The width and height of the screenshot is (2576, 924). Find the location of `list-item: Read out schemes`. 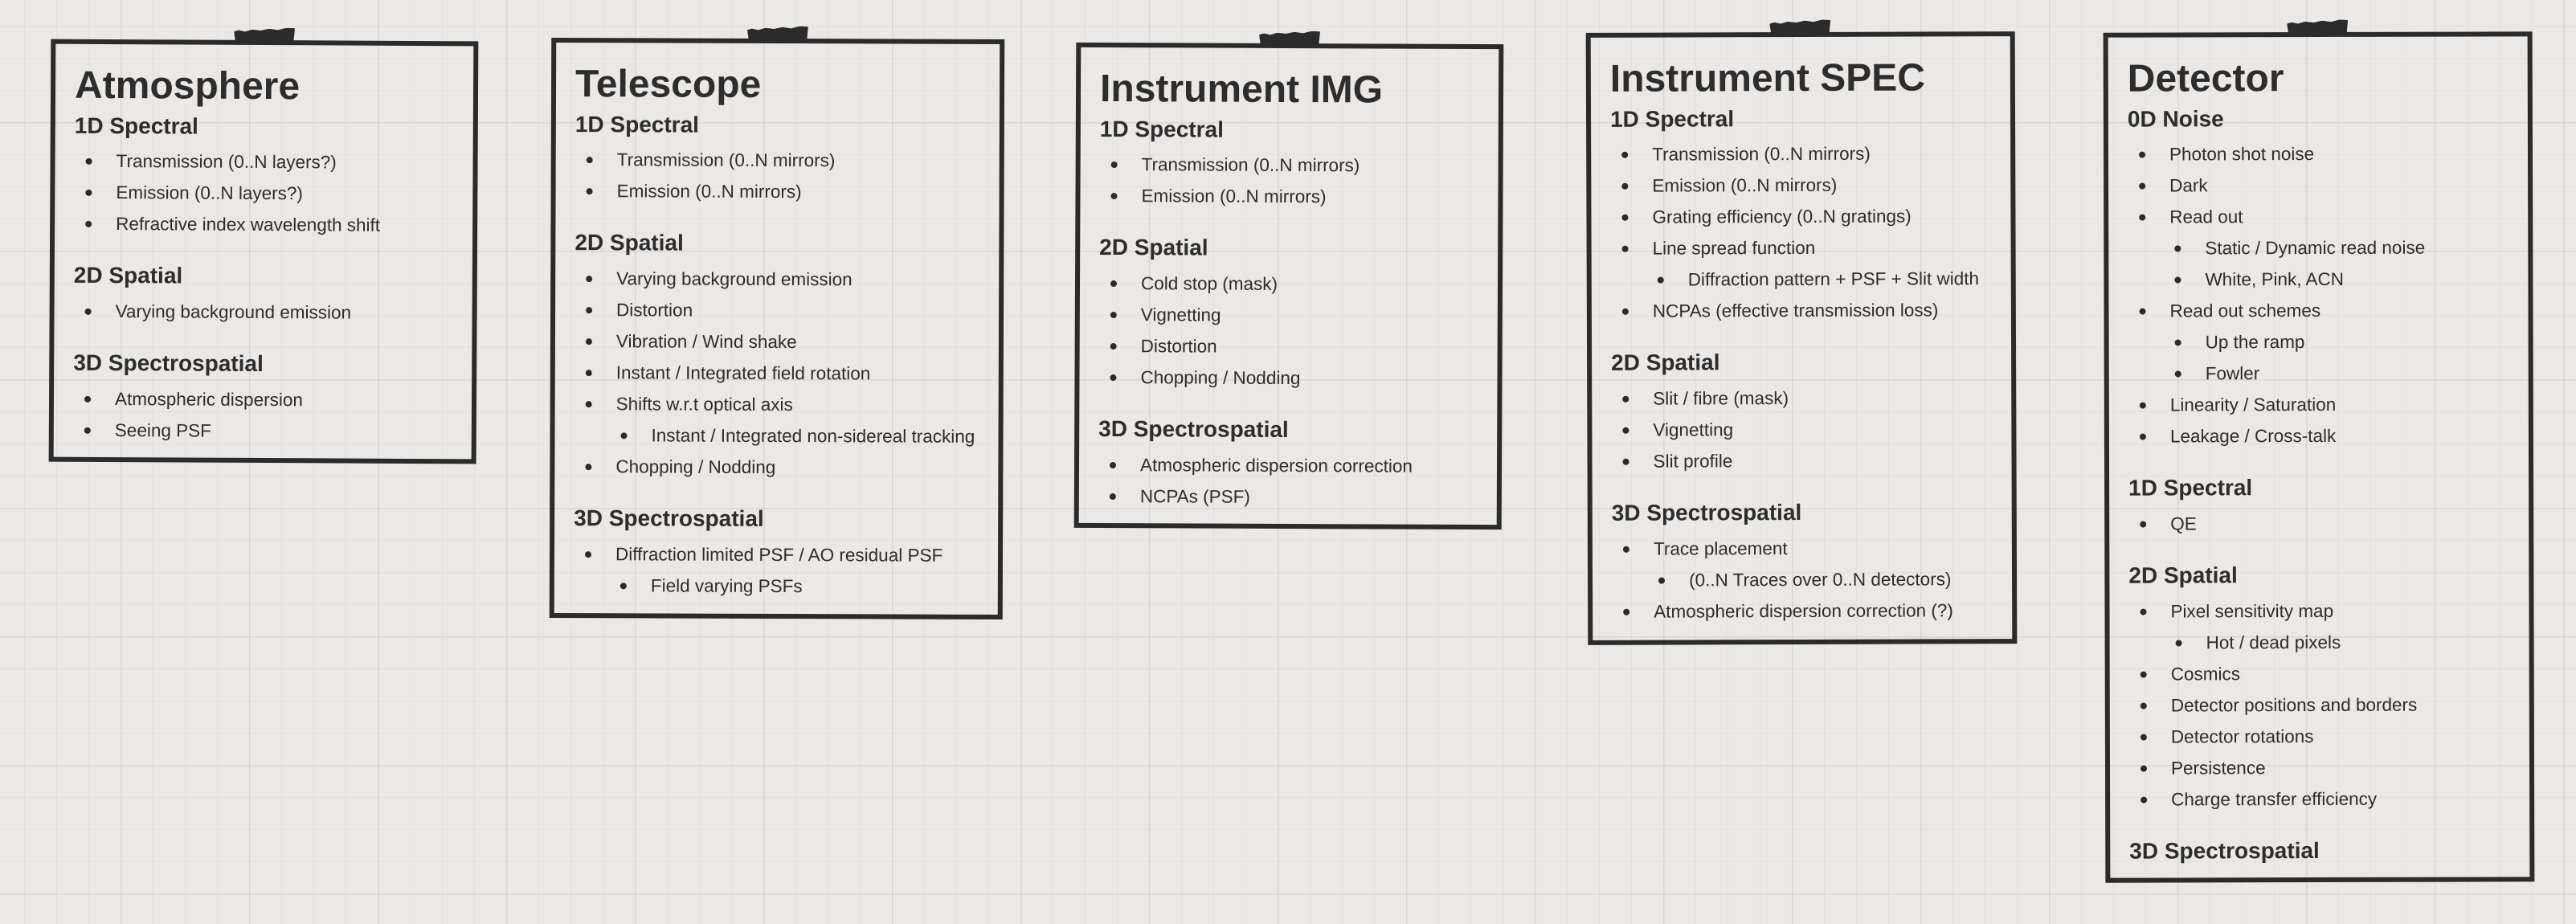

list-item: Read out schemes is located at coordinates (2320, 311).